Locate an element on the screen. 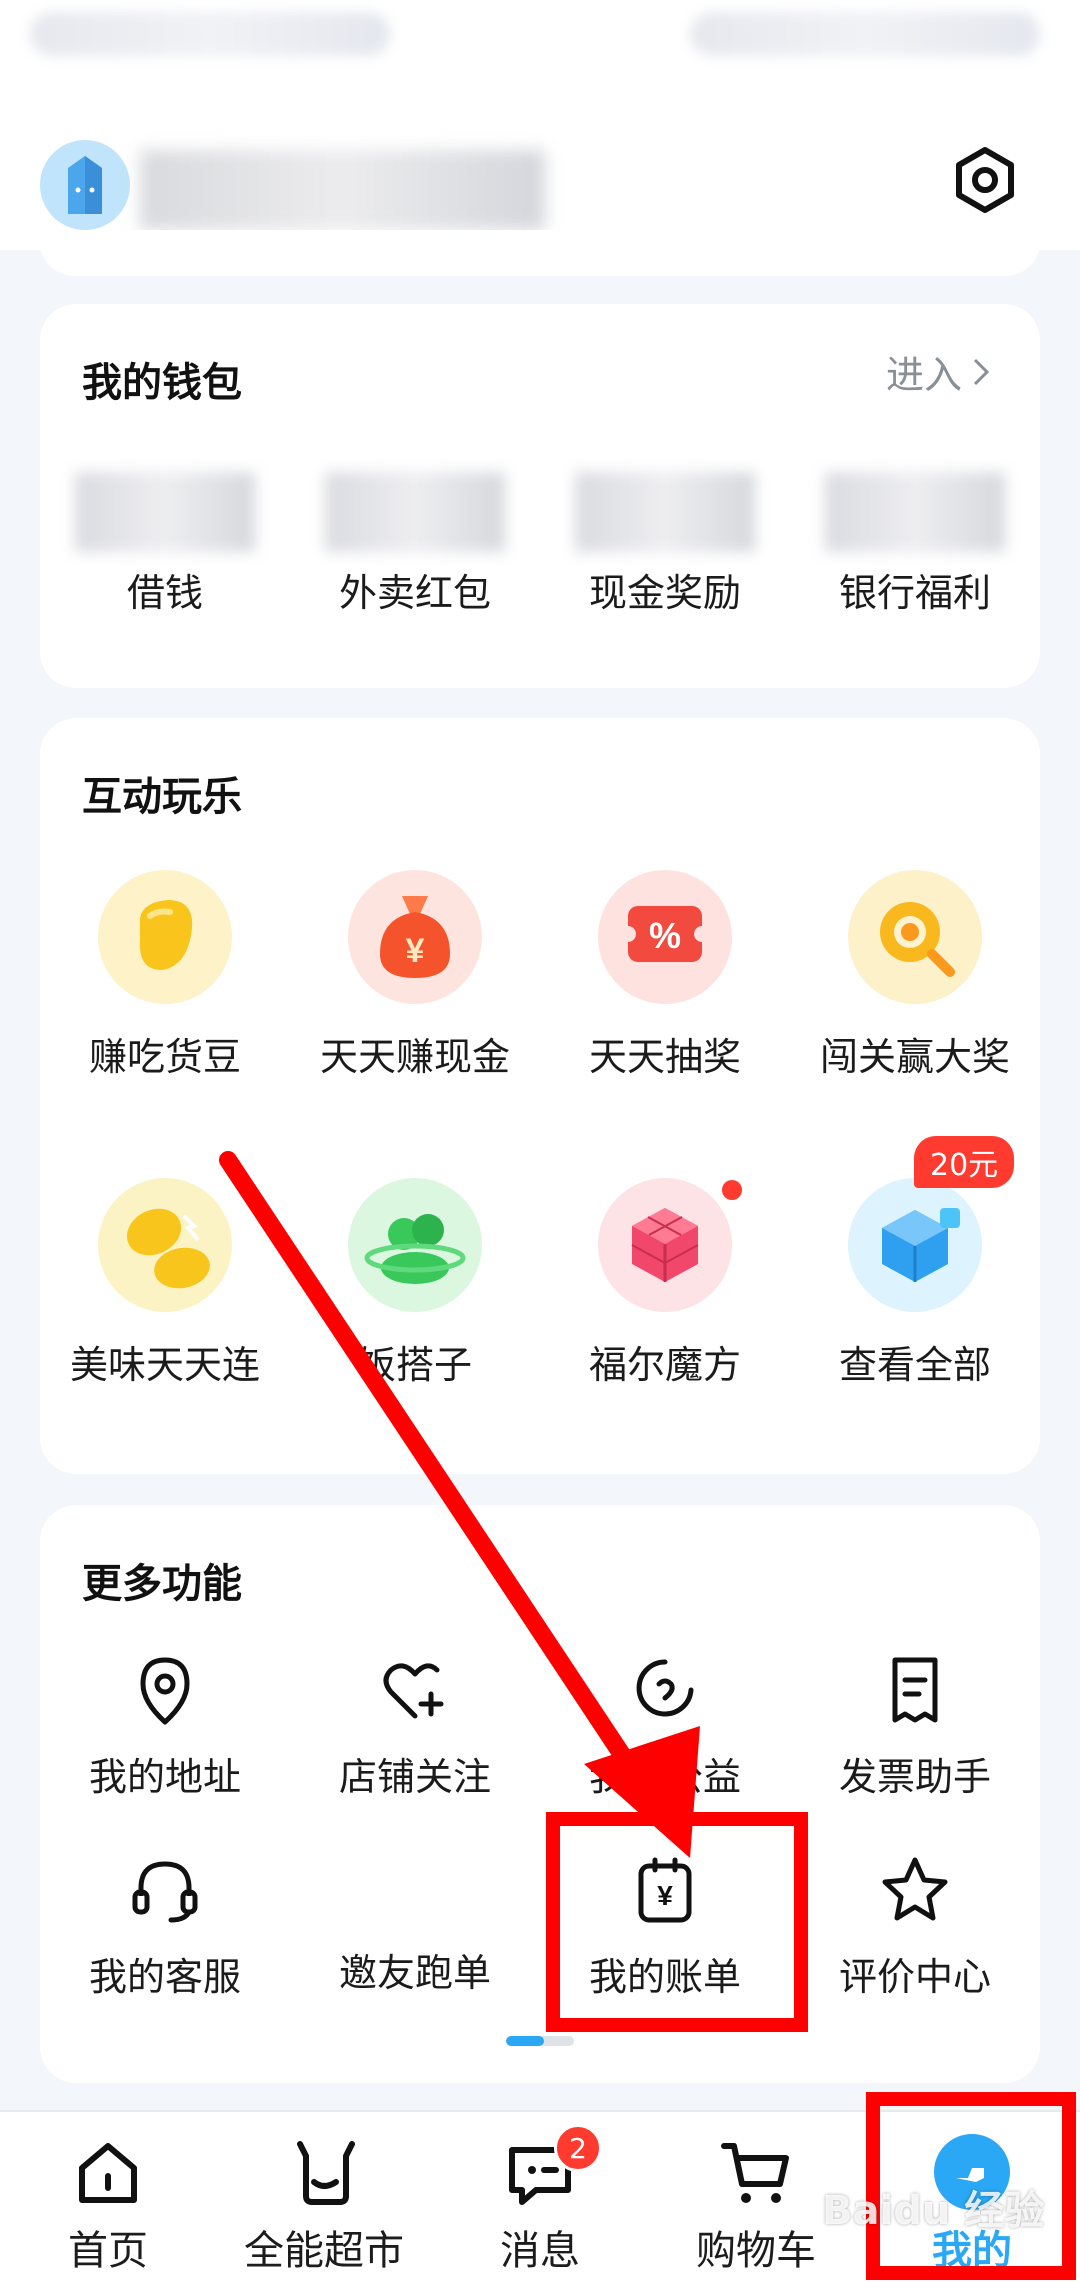 The image size is (1080, 2282). game-item-label: 天天赚现金 is located at coordinates (414, 1057).